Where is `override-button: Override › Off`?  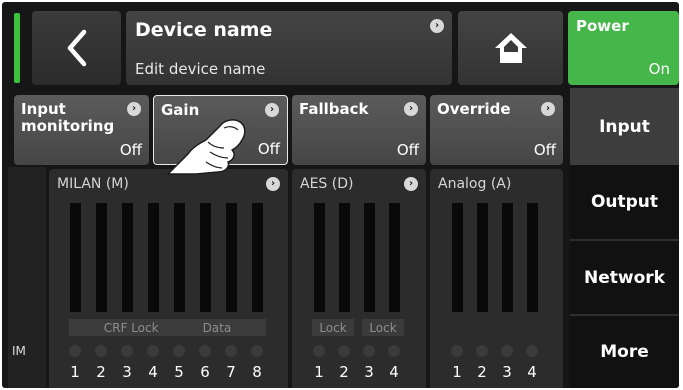 override-button: Override › Off is located at coordinates (496, 130).